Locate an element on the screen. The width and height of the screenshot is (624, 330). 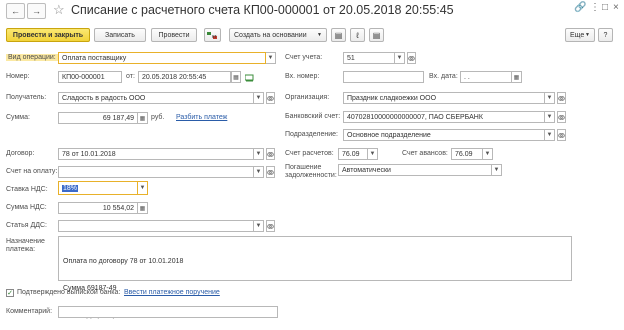
save-button: Записать is located at coordinates (120, 35).